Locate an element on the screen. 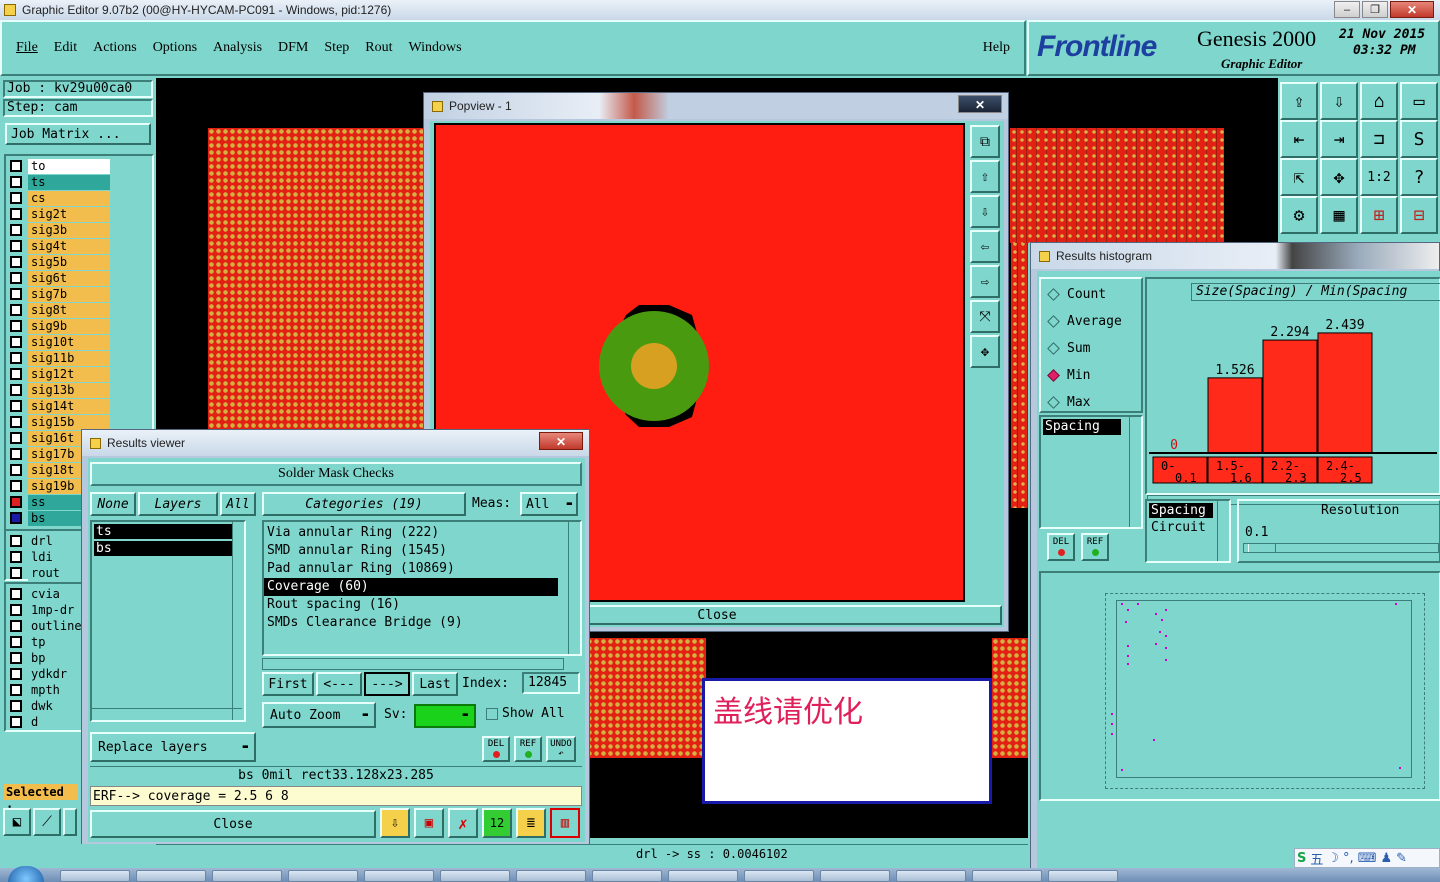 Image resolution: width=1440 pixels, height=882 pixels. popview-zoom-icon: ⧉ is located at coordinates (985, 141).